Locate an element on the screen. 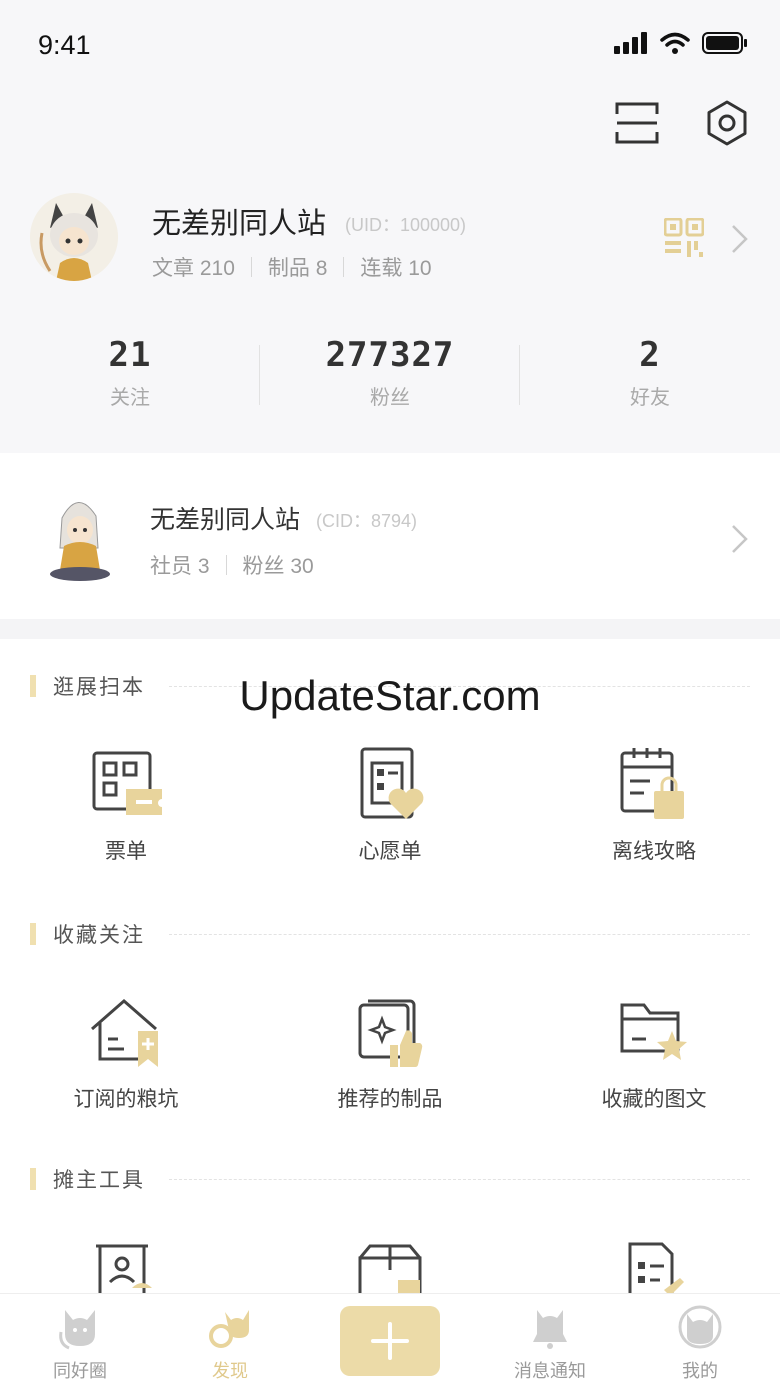 This screenshot has width=780, height=1387. club-cid: (CID：8794) is located at coordinates (367, 521).